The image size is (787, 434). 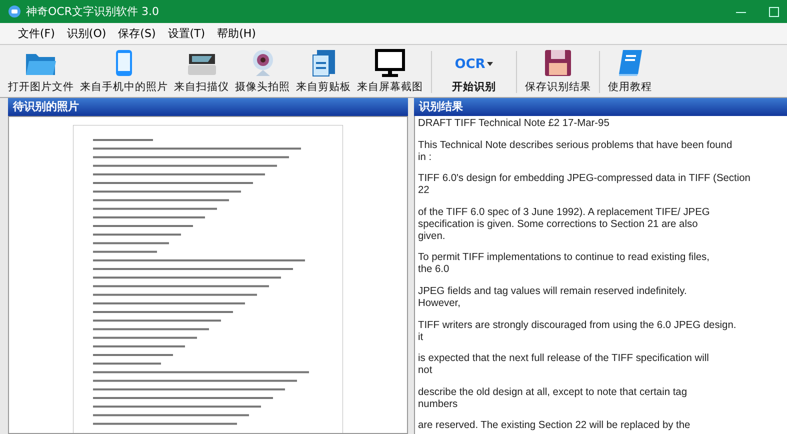 What do you see at coordinates (124, 63) in the screenshot?
I see `phone-icon` at bounding box center [124, 63].